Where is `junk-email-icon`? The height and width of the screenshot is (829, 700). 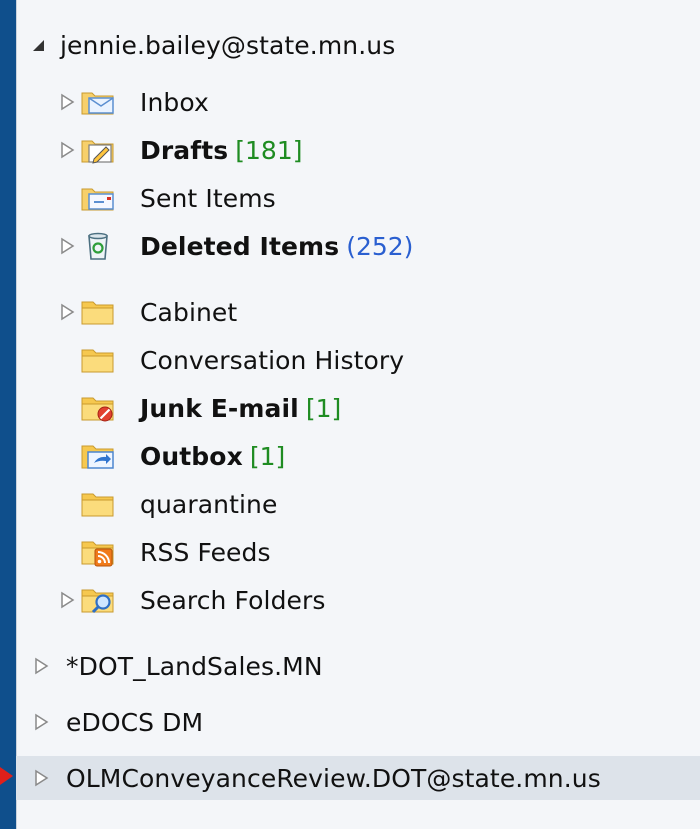 junk-email-icon is located at coordinates (97, 409).